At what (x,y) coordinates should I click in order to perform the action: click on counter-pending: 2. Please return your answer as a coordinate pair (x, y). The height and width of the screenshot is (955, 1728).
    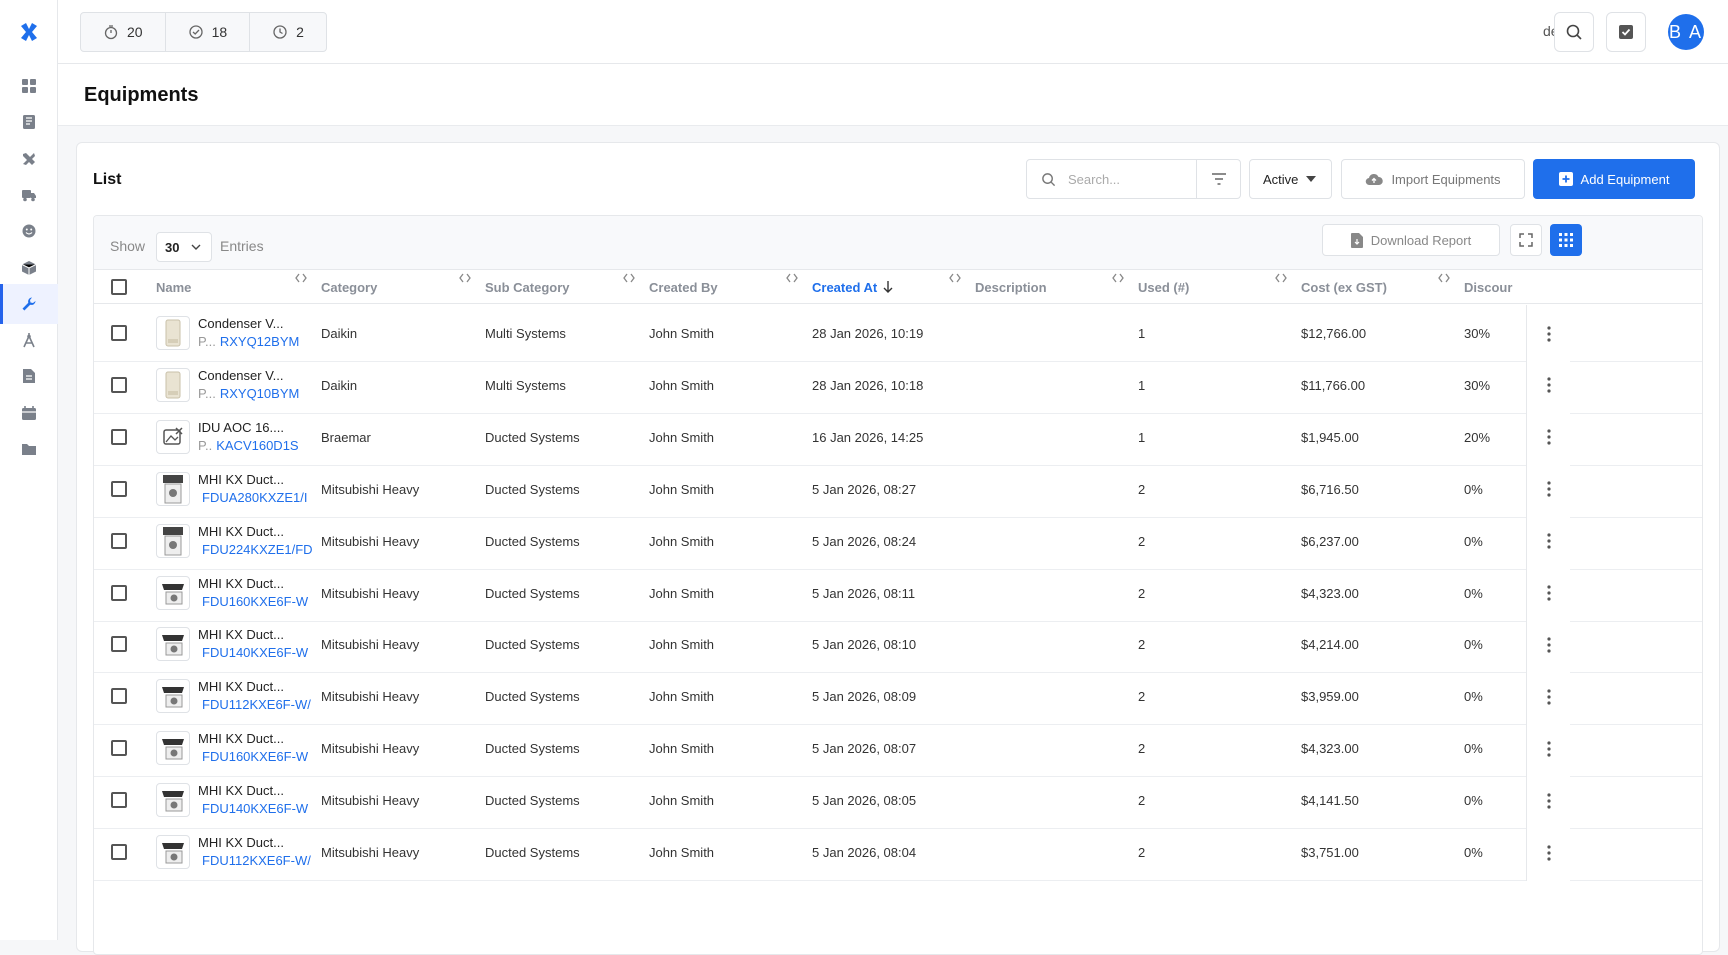
    Looking at the image, I should click on (287, 32).